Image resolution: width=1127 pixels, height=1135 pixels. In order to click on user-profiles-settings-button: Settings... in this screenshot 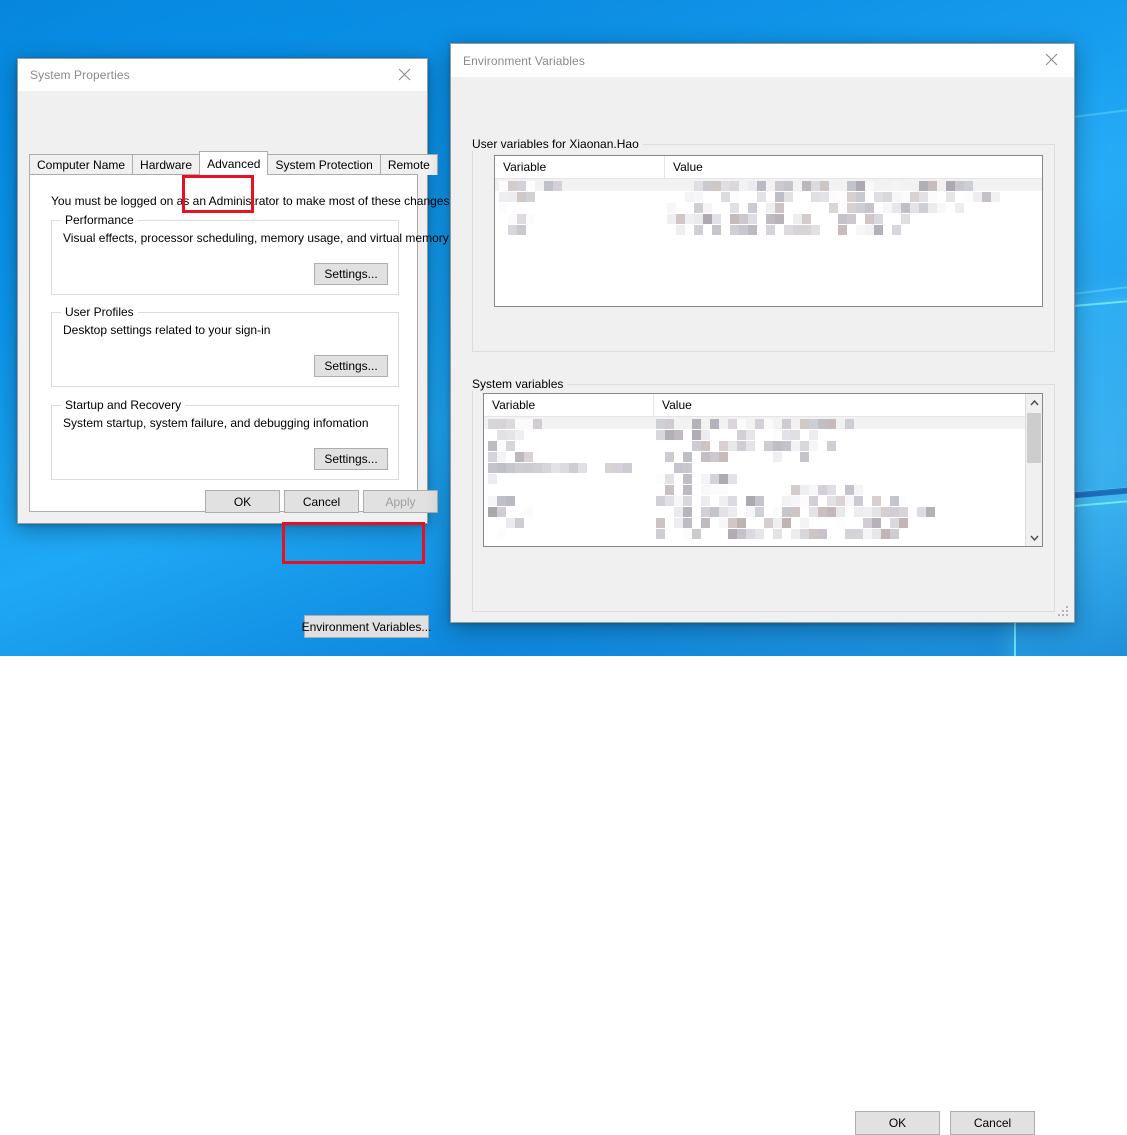, I will do `click(351, 366)`.